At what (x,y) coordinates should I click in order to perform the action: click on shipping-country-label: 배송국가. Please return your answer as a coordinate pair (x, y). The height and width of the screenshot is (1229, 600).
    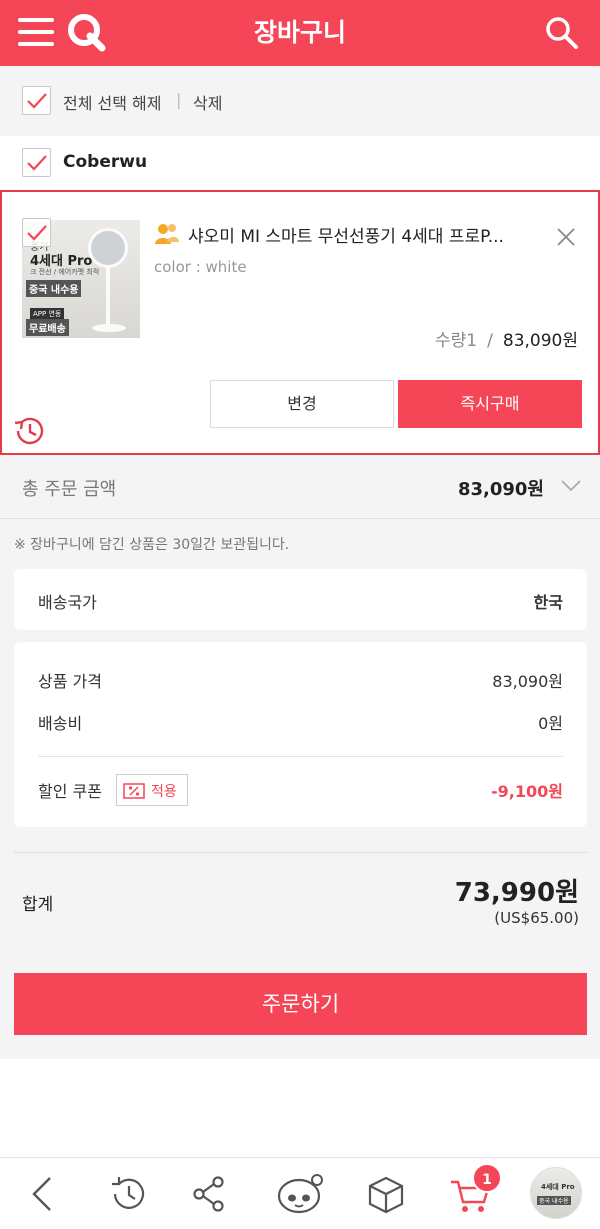
    Looking at the image, I should click on (67, 602).